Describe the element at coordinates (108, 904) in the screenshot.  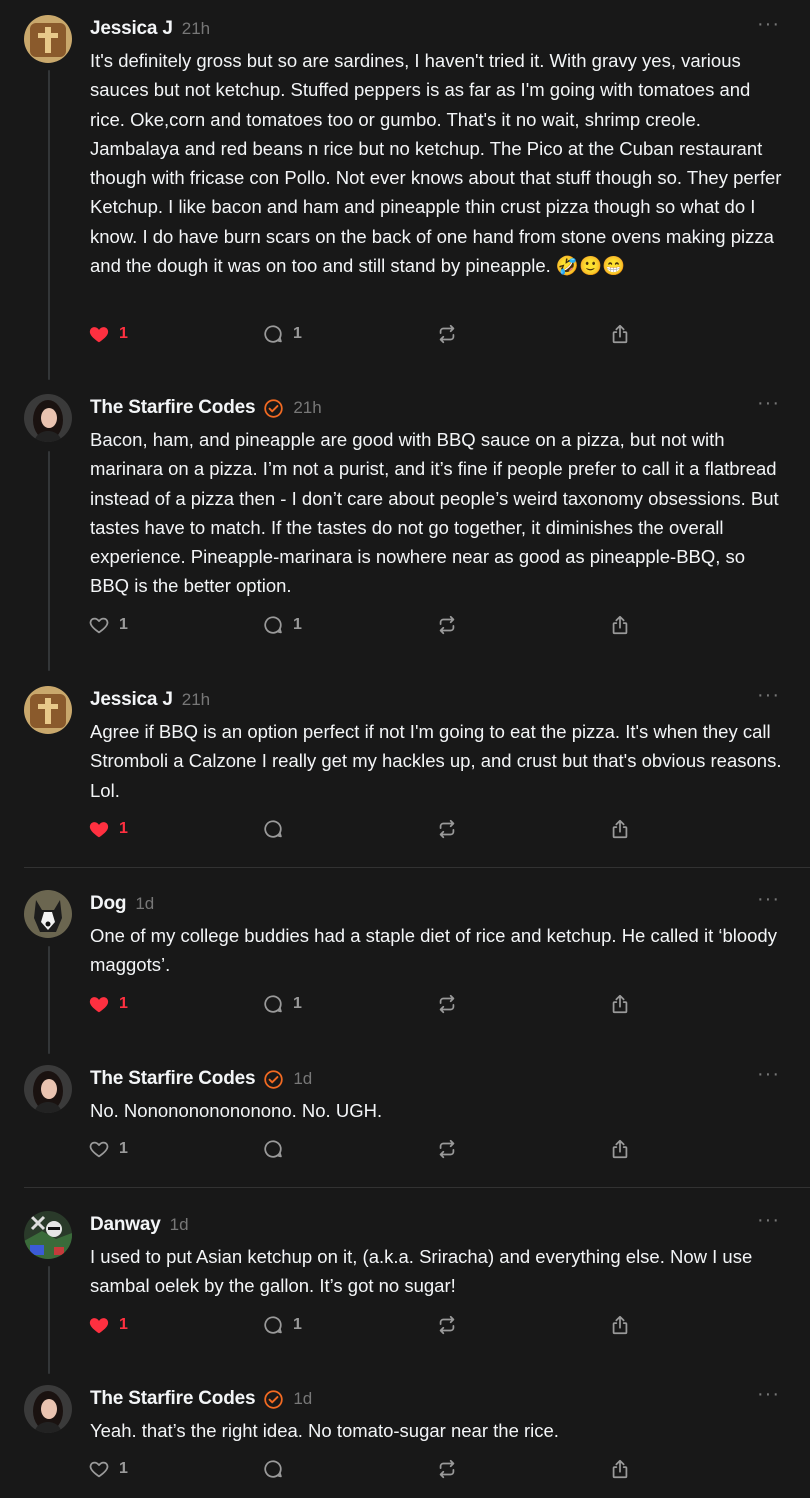
I see `author-name: Dog` at that location.